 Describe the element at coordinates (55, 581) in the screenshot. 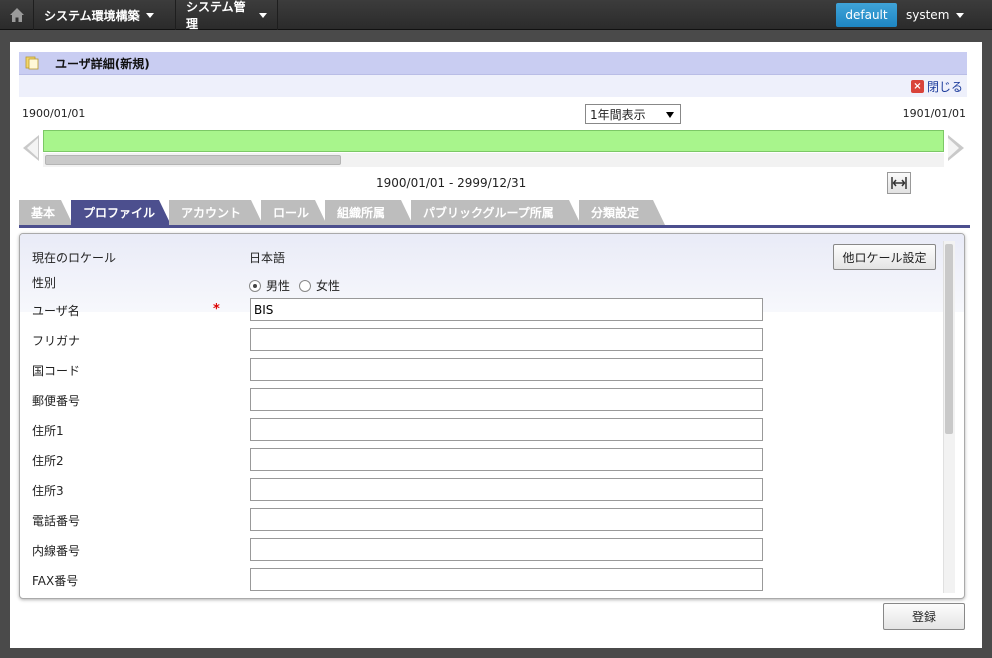

I see `fax-label: FAX番号` at that location.